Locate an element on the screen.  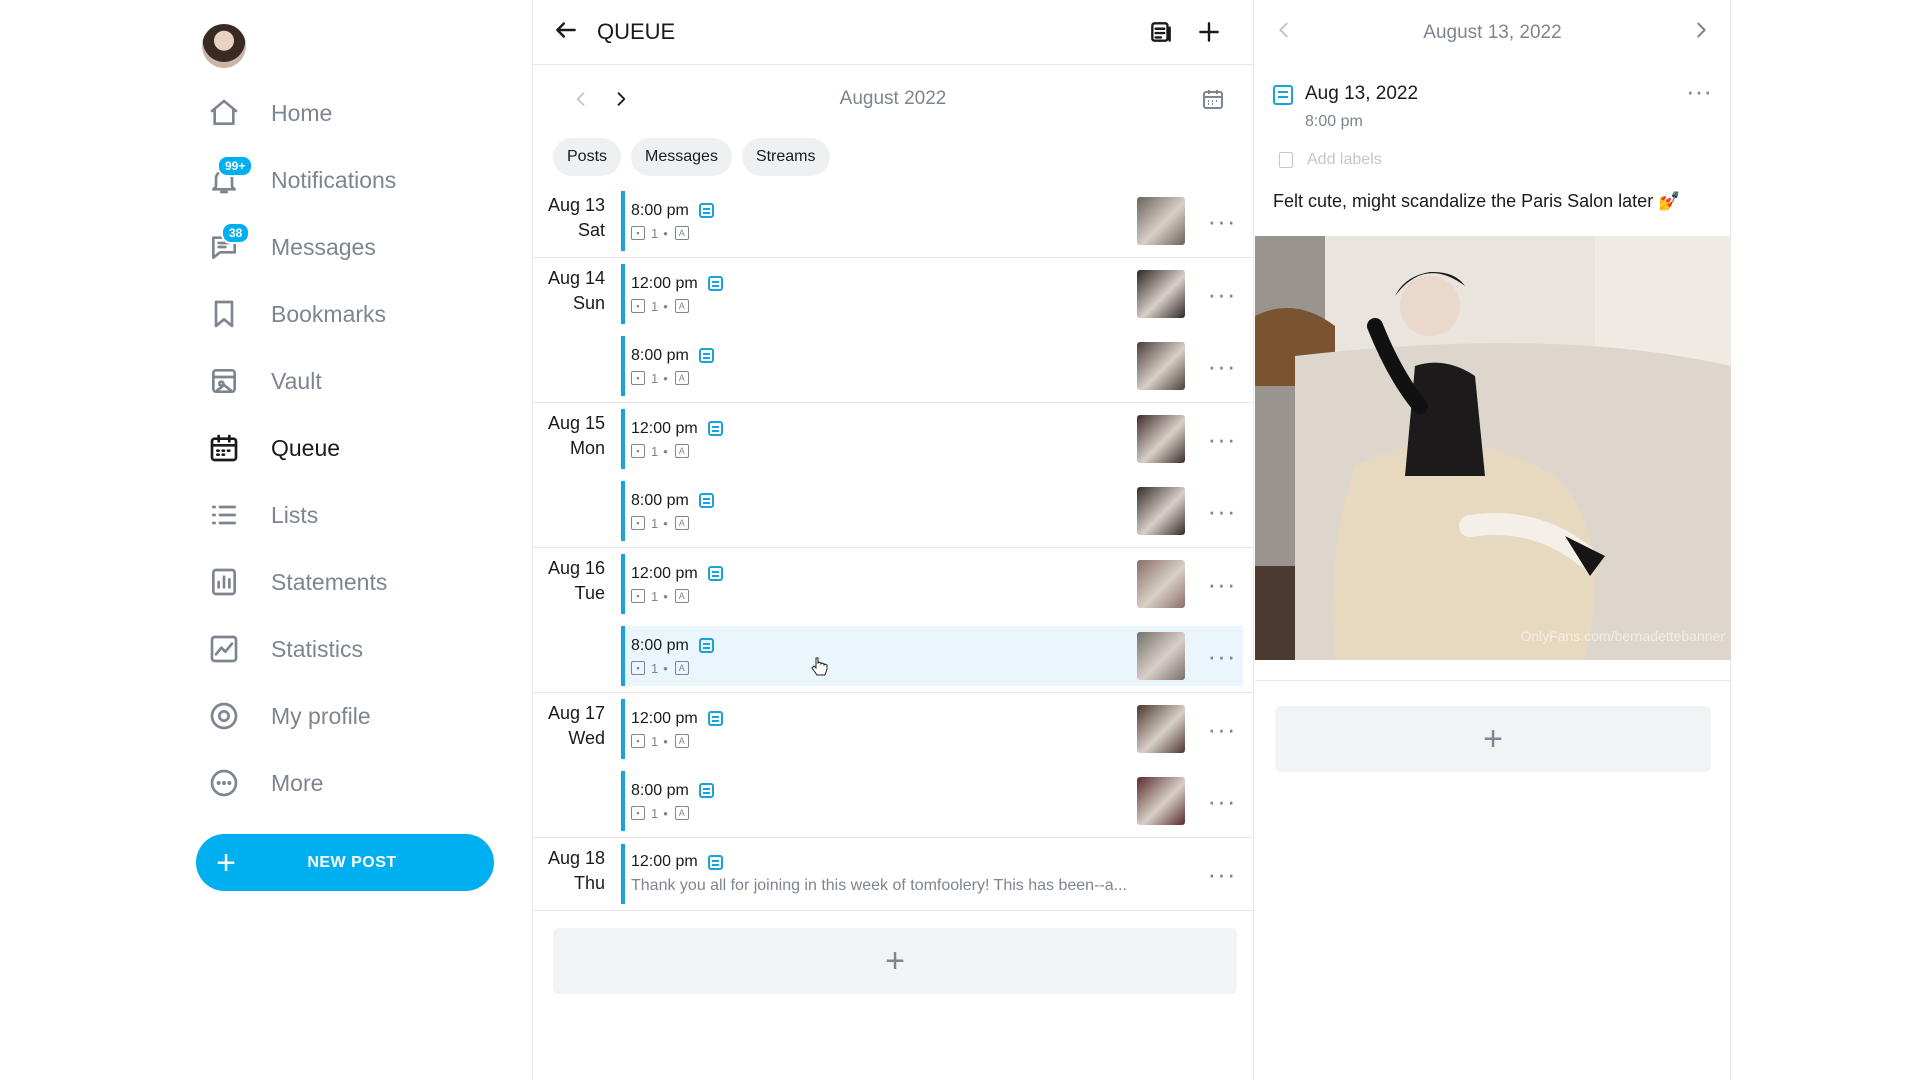
sidebar-item-notifications: 99+ Notifications is located at coordinates (300, 180).